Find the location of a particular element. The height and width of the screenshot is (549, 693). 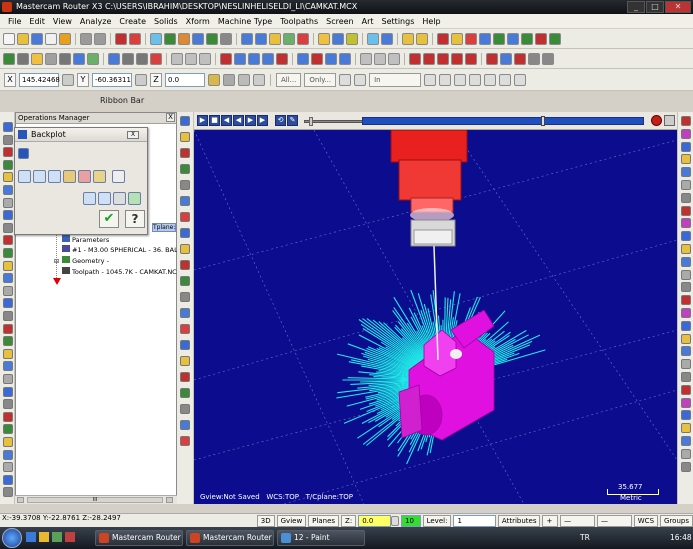

level-field: 1 is located at coordinates (474, 520).